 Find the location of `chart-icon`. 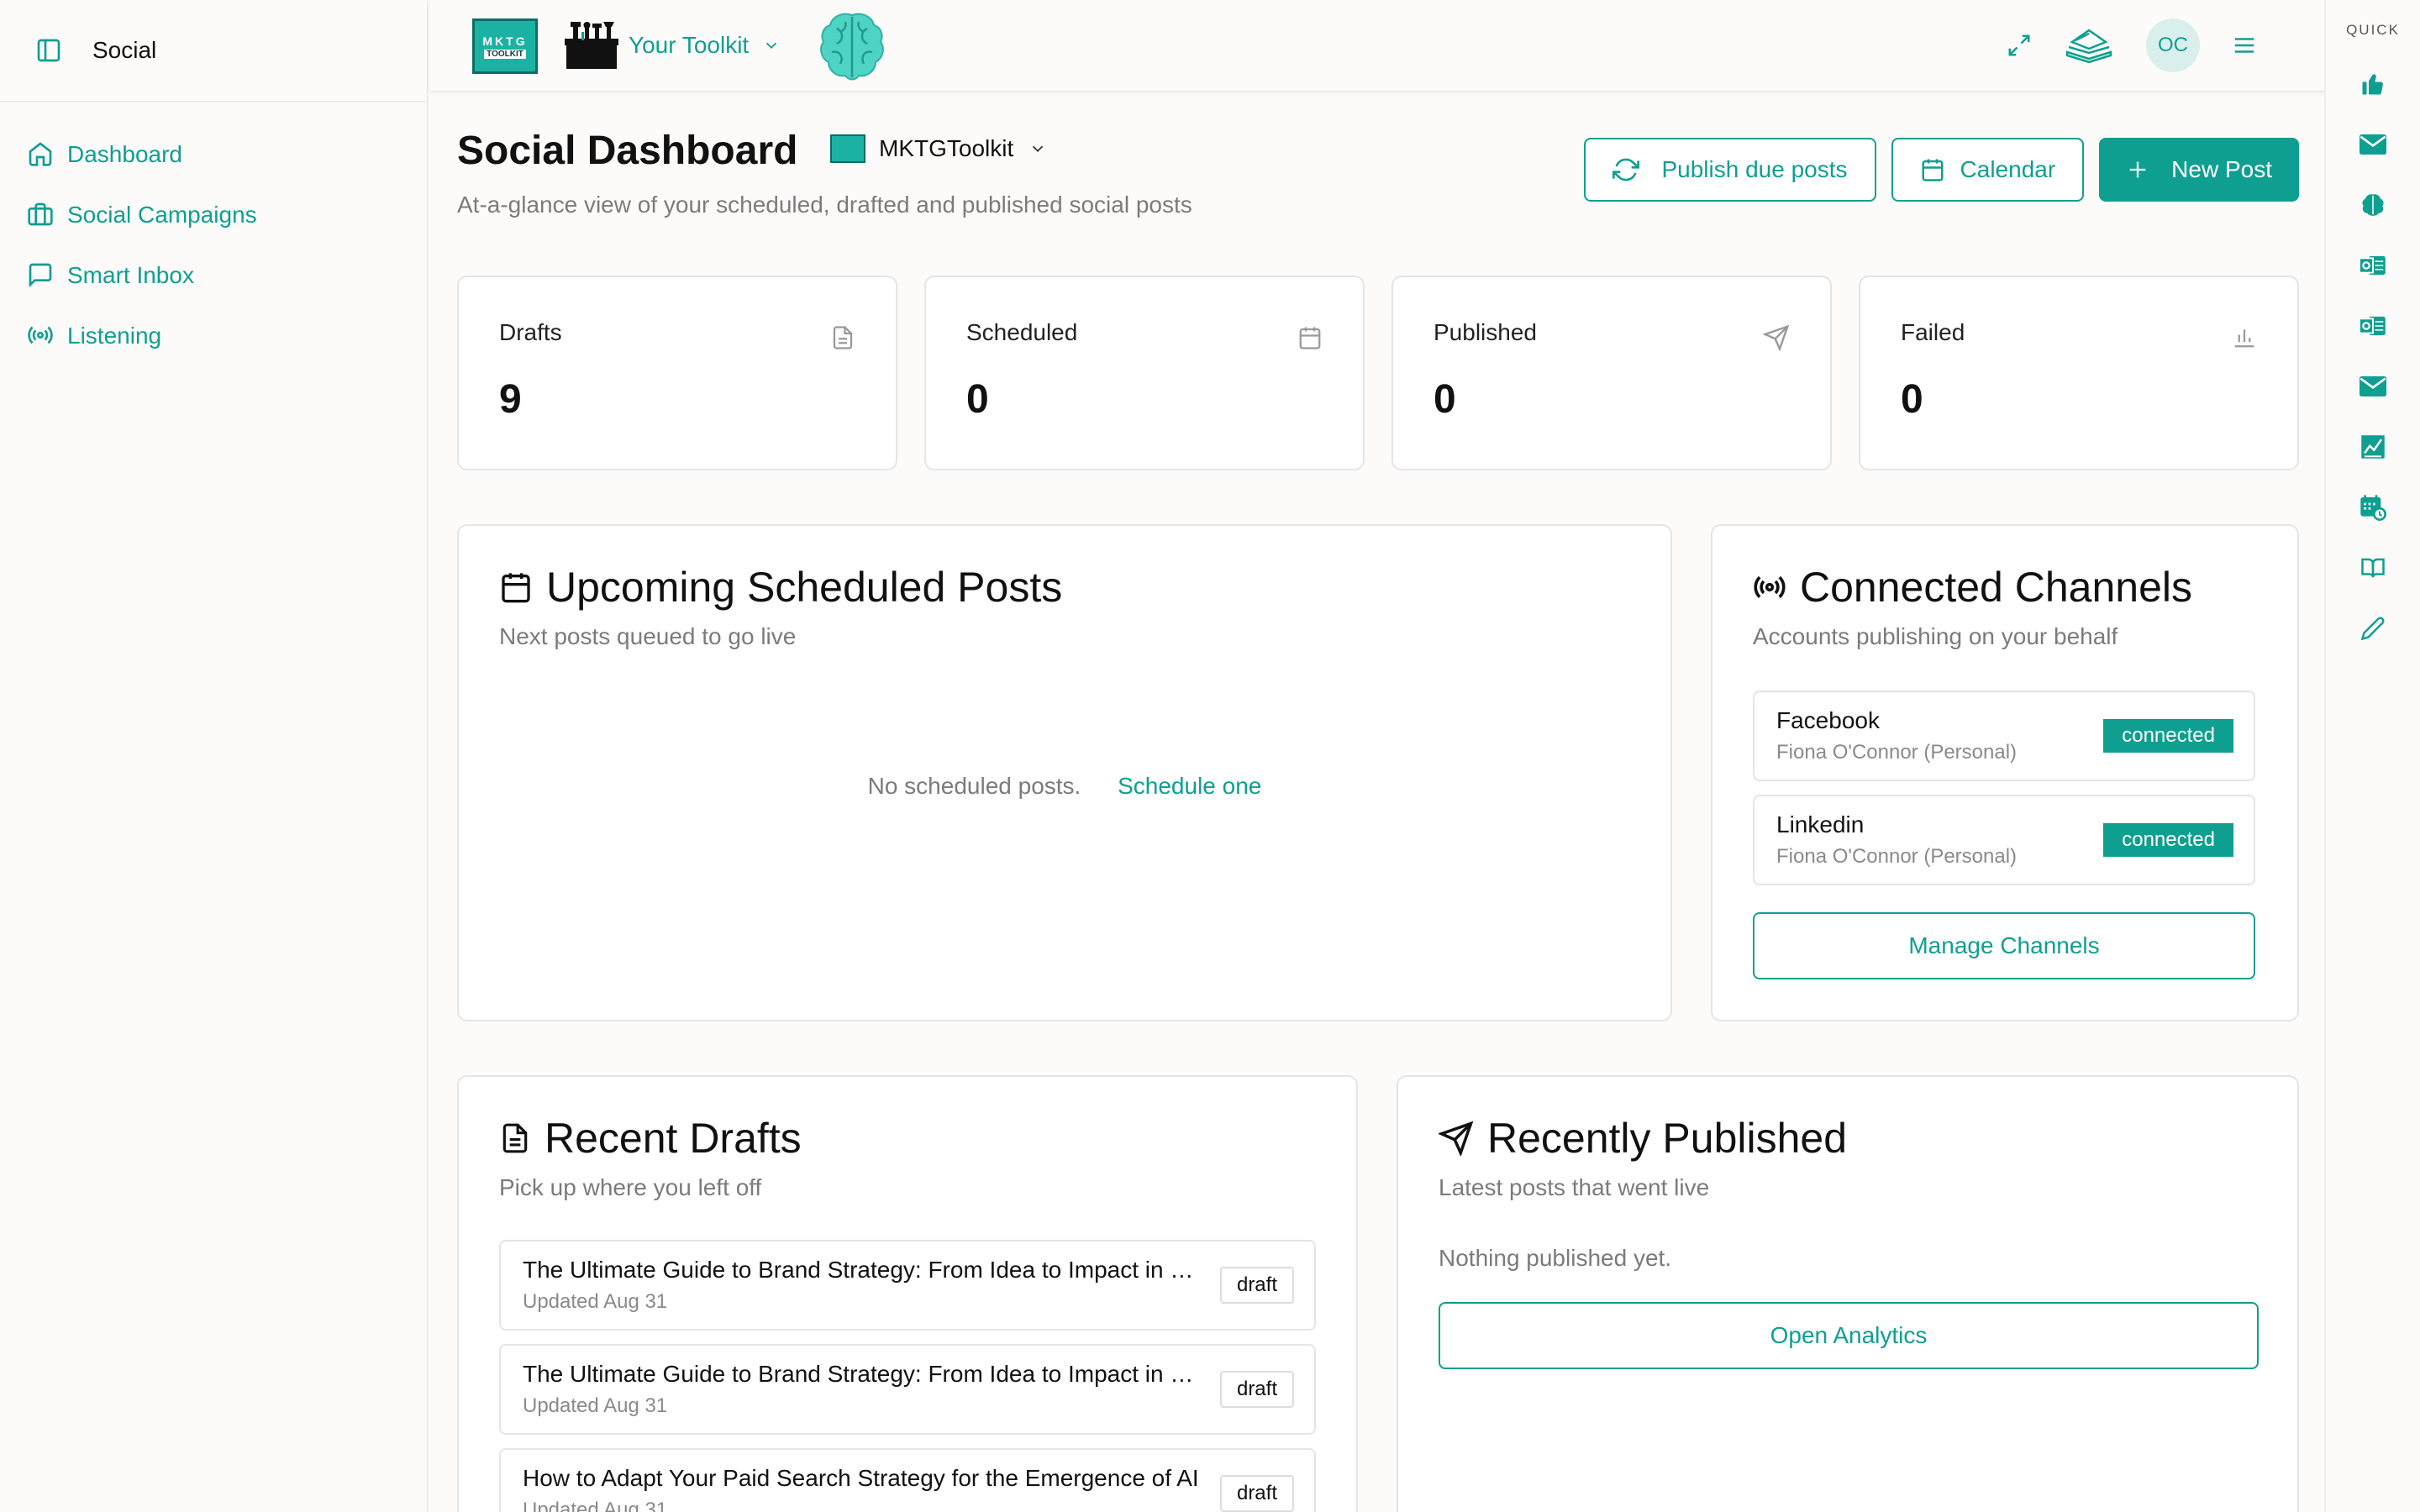

chart-icon is located at coordinates (2373, 446).